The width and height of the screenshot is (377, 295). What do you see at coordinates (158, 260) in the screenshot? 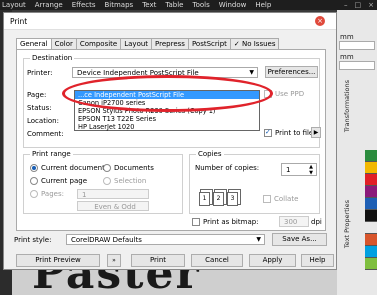
I see `print-button: Print` at bounding box center [158, 260].